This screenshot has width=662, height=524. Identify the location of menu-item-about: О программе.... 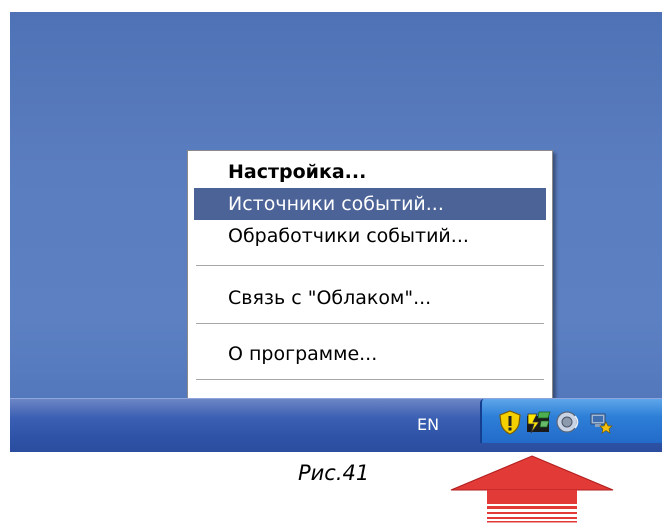
(370, 354).